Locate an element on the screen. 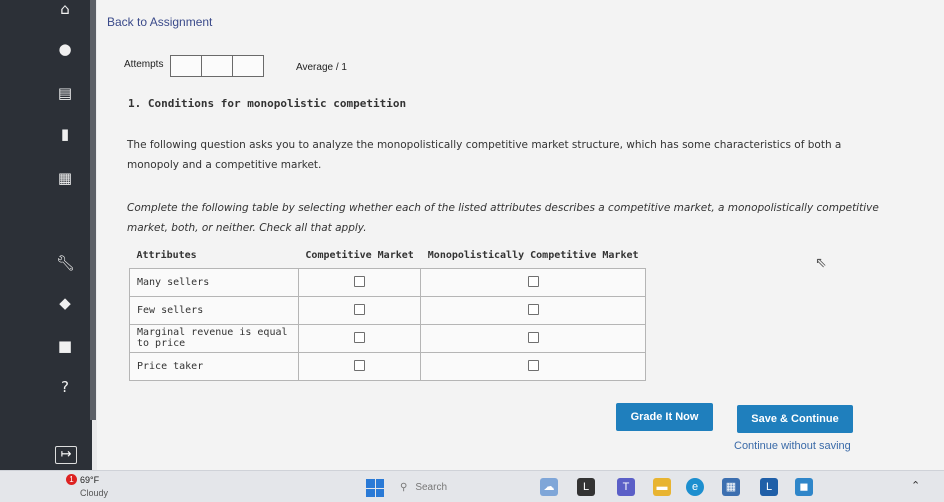  windows-start-icon is located at coordinates (375, 488).